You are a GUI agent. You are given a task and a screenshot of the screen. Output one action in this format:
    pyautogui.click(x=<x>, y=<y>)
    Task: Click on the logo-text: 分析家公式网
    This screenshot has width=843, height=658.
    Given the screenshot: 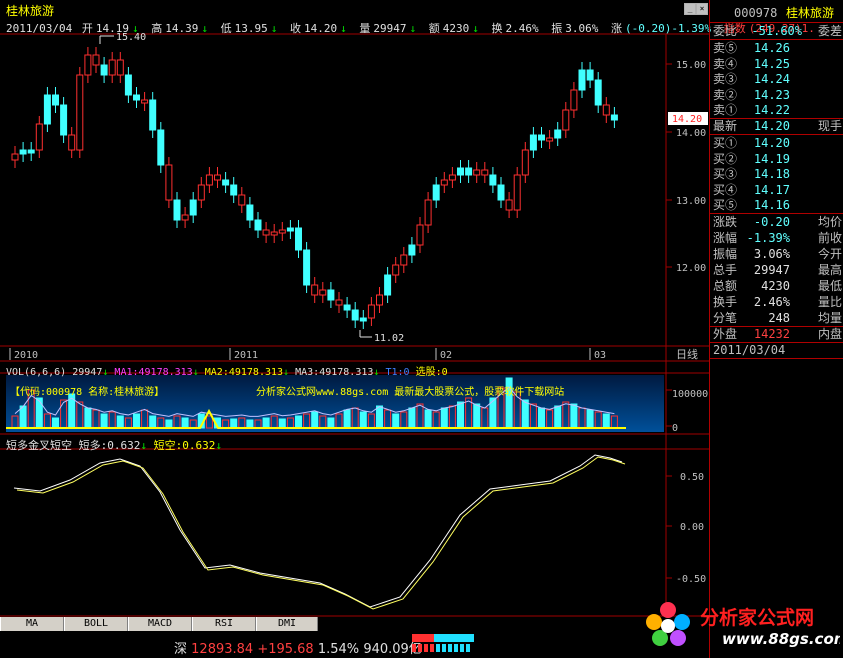 What is the action you would take?
    pyautogui.click(x=757, y=617)
    